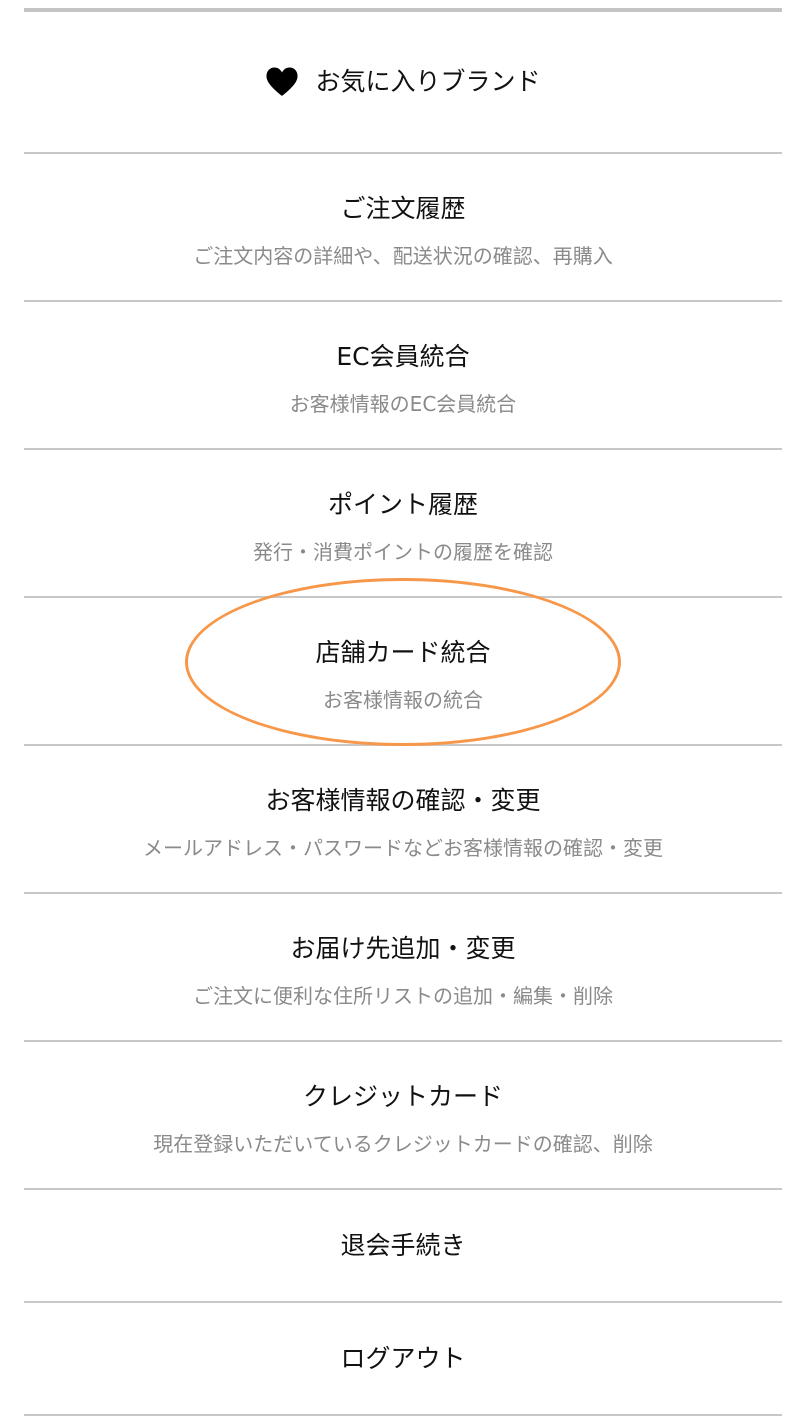  What do you see at coordinates (403, 376) in the screenshot?
I see `menu-item-ec-member-integration: EC会員統合 お客様情報のEC会員統合` at bounding box center [403, 376].